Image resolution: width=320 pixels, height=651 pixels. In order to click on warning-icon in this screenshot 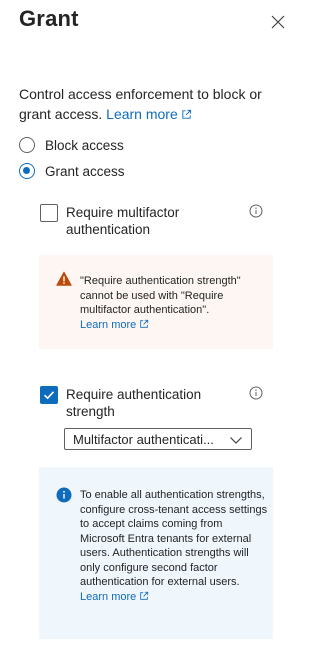, I will do `click(64, 278)`.